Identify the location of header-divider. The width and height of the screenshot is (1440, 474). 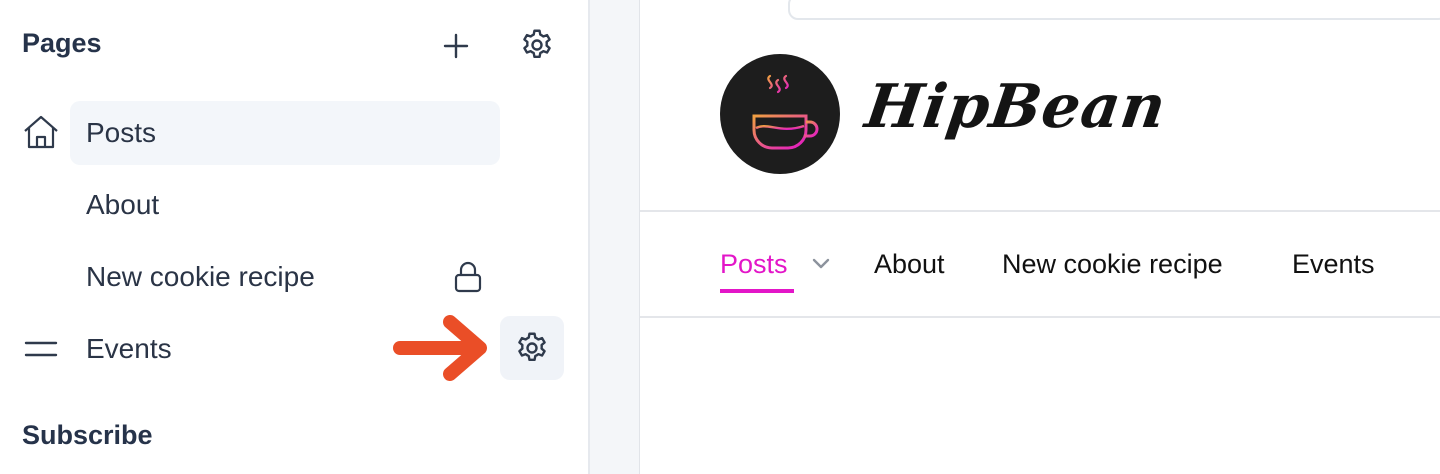
(1040, 211).